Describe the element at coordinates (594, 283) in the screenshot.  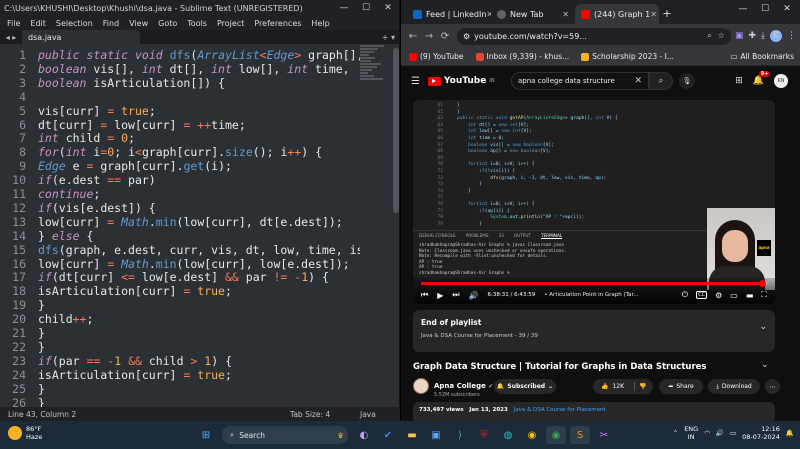
I see `progress-bar` at that location.